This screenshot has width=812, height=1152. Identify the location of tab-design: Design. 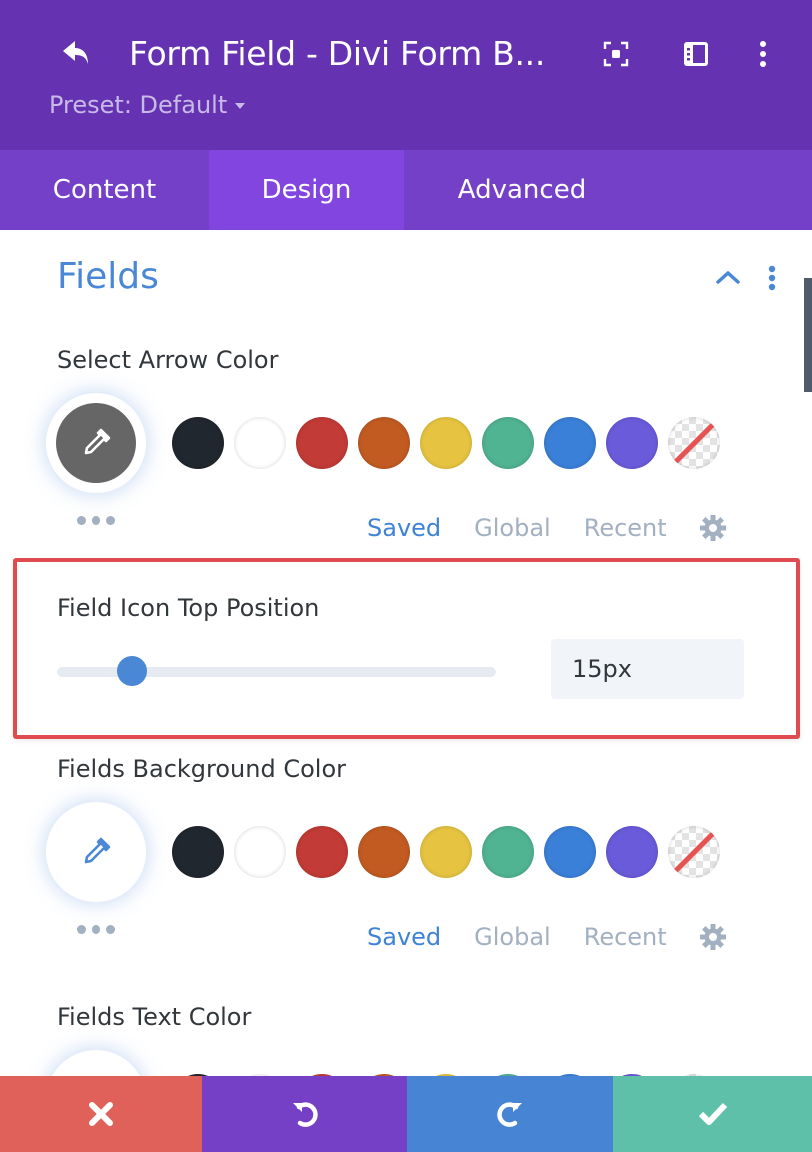
(306, 190).